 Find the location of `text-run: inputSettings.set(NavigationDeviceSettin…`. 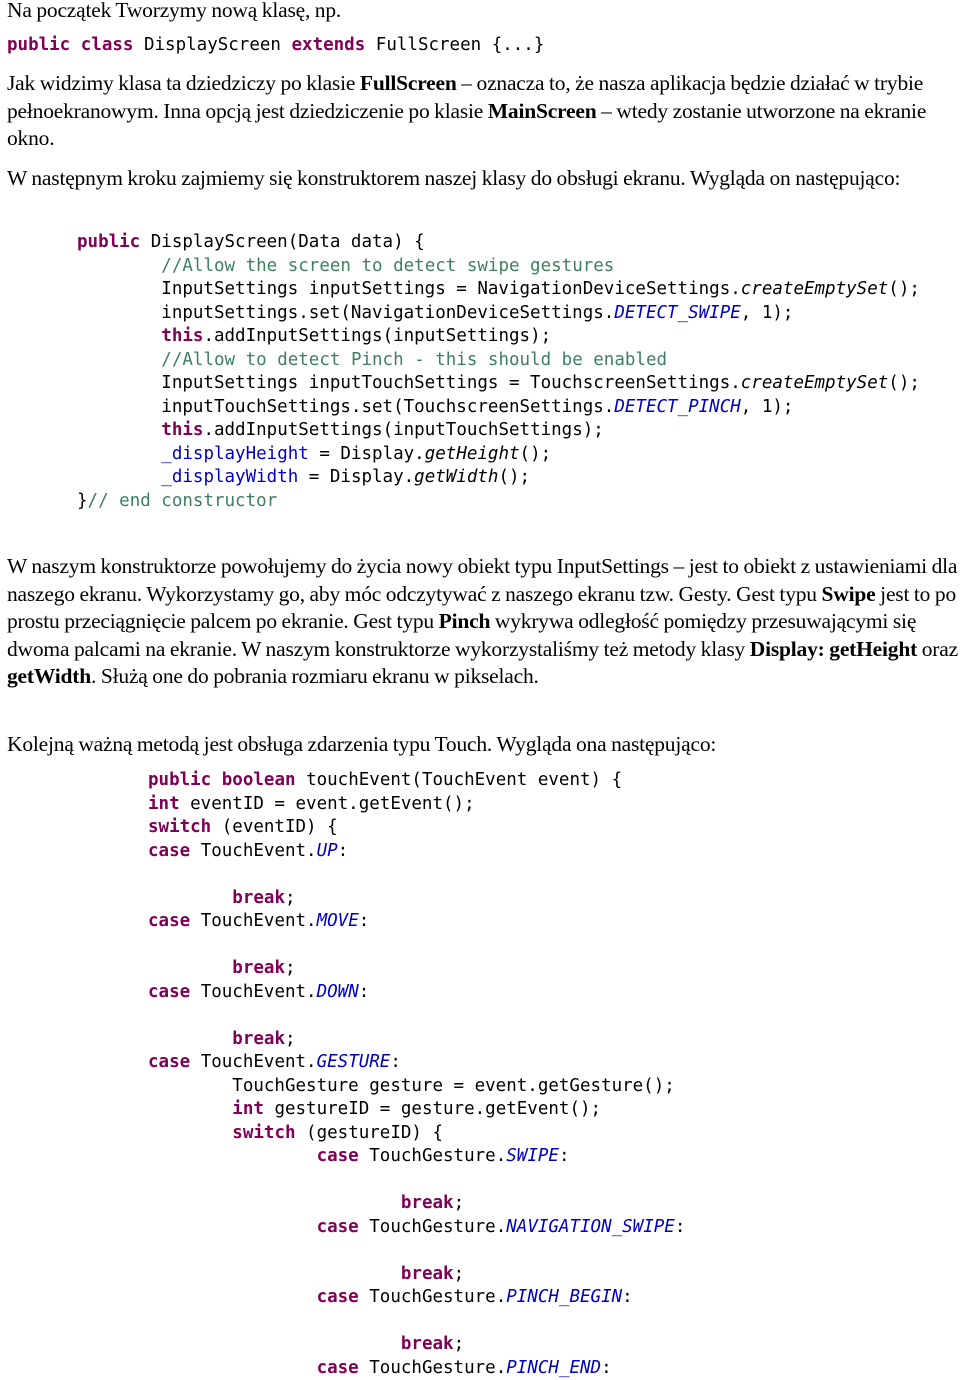

text-run: inputSettings.set(NavigationDeviceSettin… is located at coordinates (345, 313).